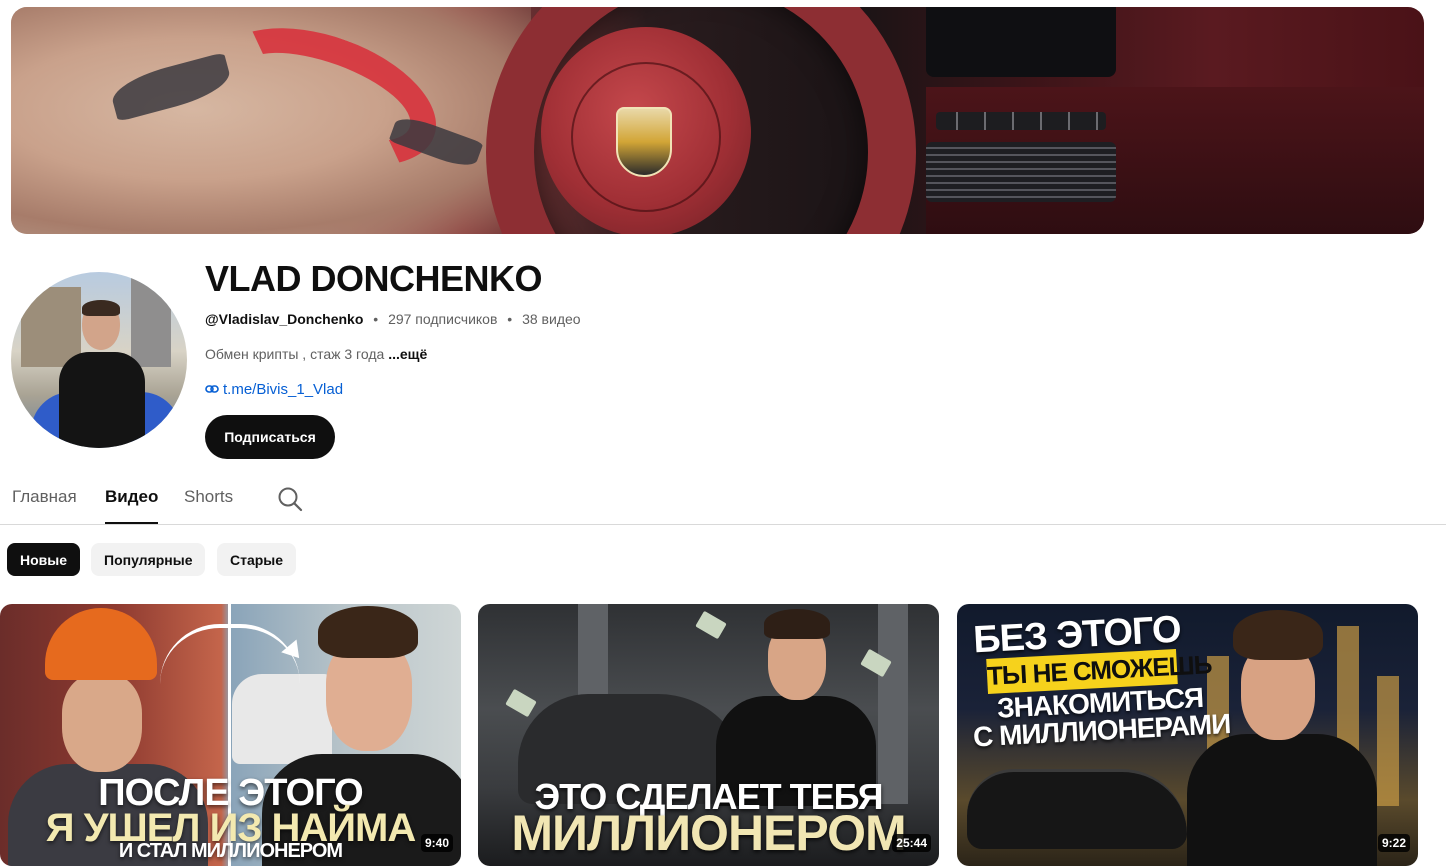 This screenshot has height=866, width=1446. I want to click on thumb-tower, so click(1388, 741).